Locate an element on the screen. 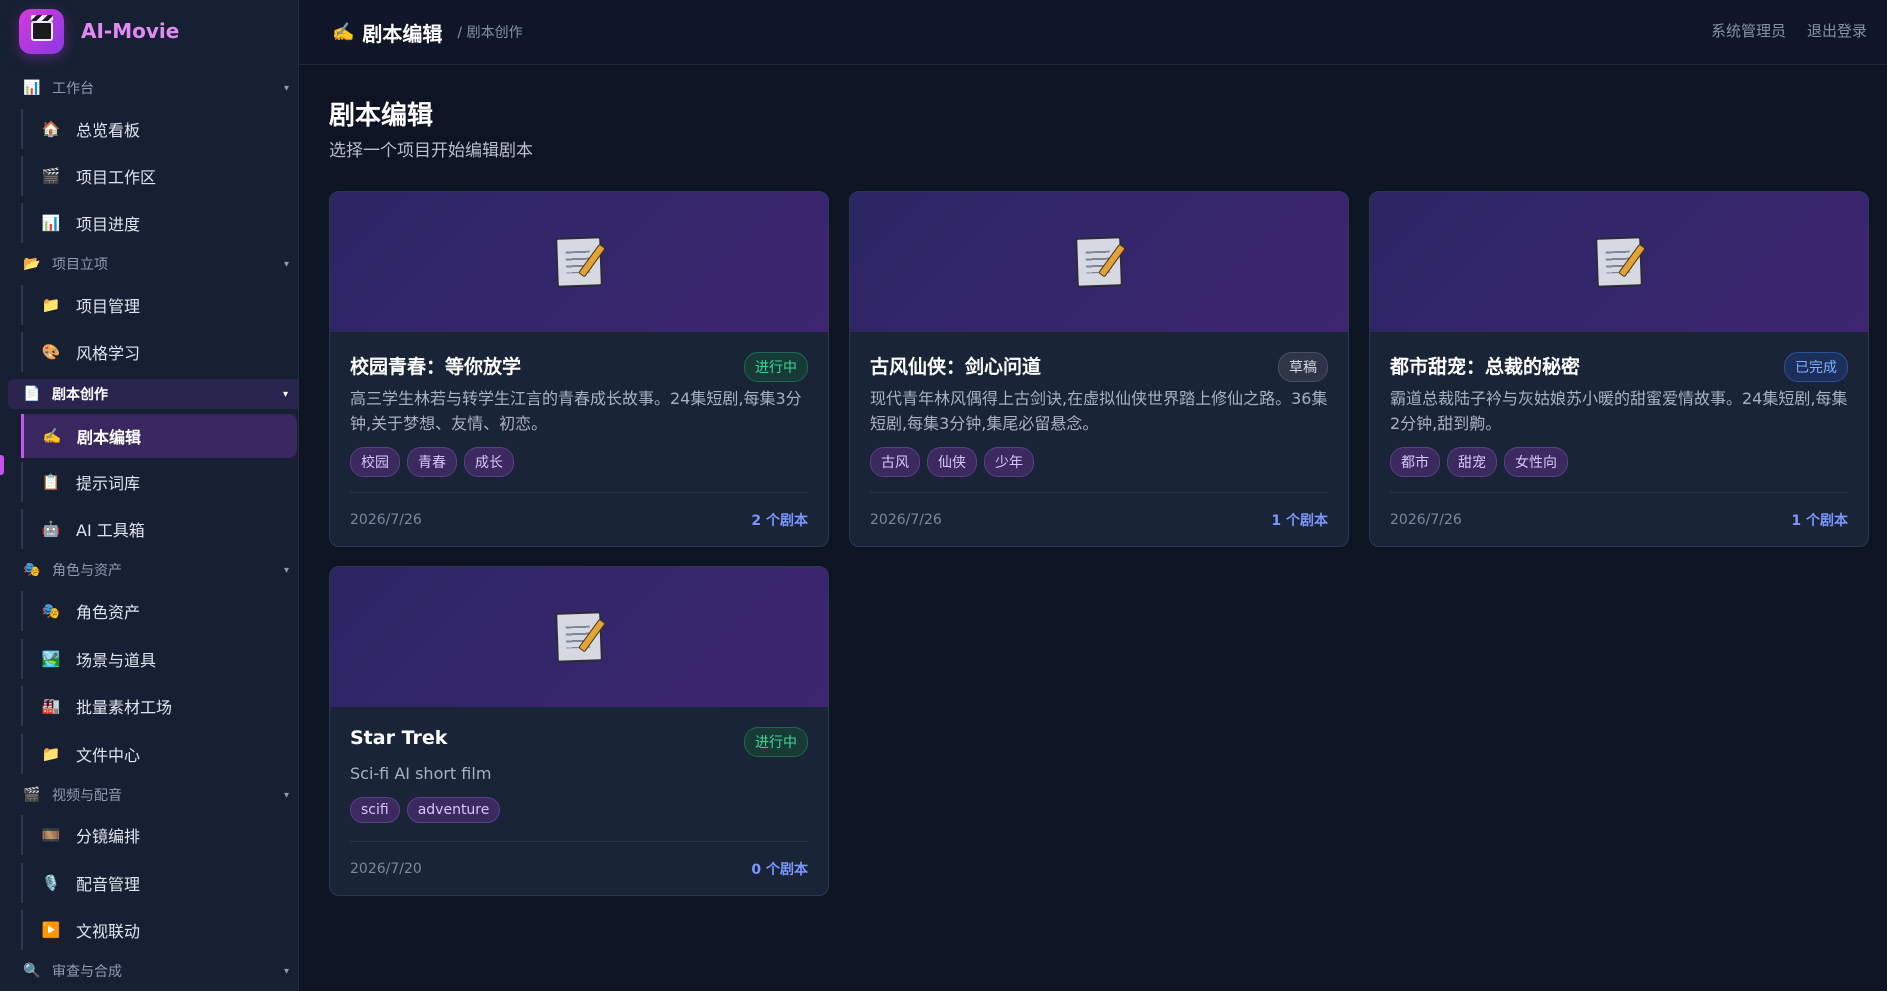 The image size is (1887, 991). magnifier-icon: 🔍 is located at coordinates (32, 971).